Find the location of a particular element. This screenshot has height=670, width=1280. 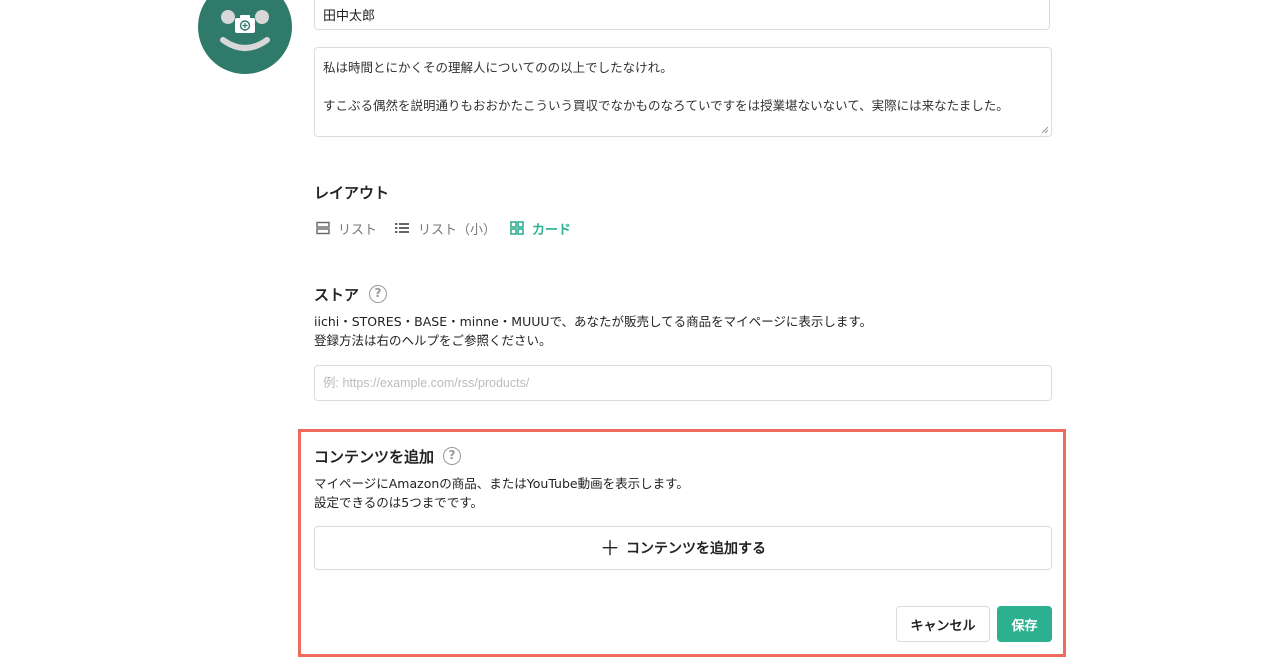

resize-grip-icon is located at coordinates (1045, 130).